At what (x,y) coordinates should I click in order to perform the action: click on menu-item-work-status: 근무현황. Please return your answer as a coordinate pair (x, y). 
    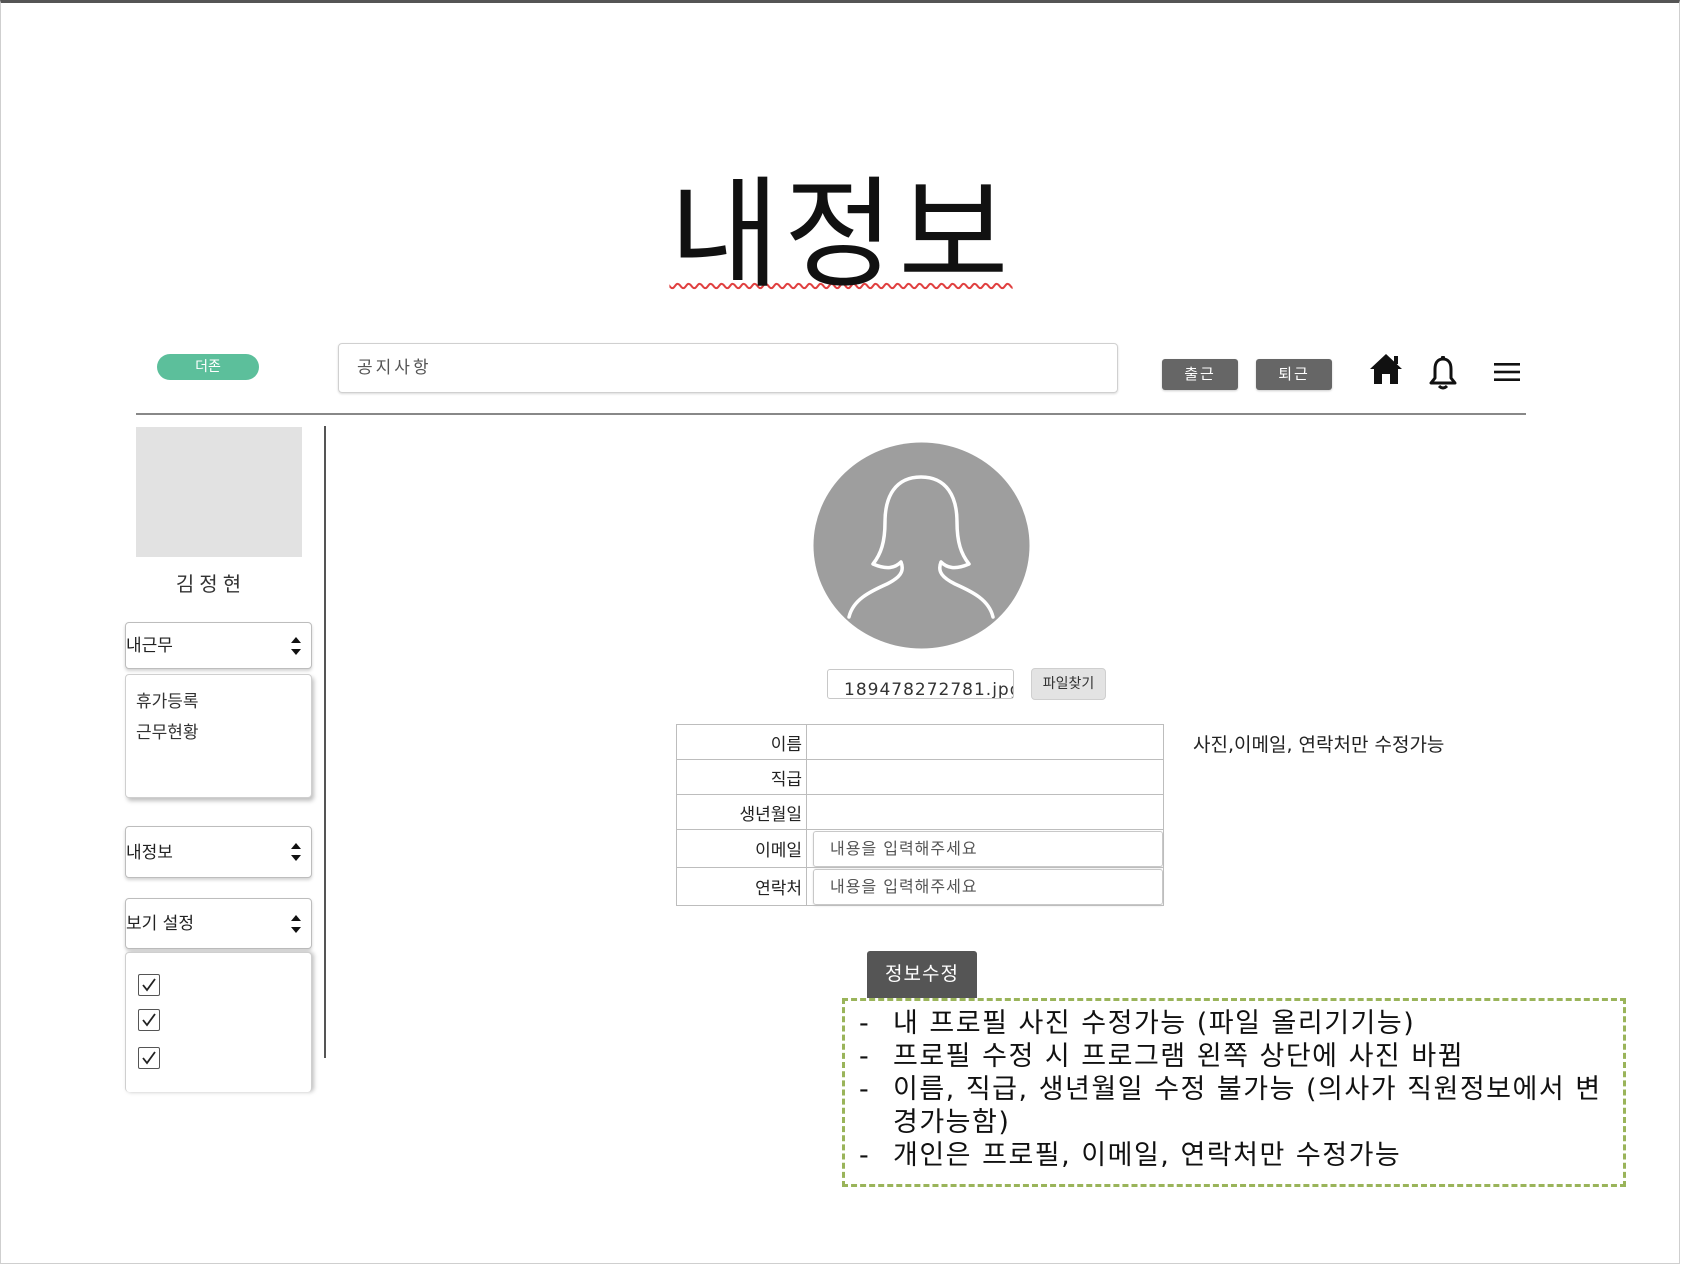
    Looking at the image, I should click on (167, 730).